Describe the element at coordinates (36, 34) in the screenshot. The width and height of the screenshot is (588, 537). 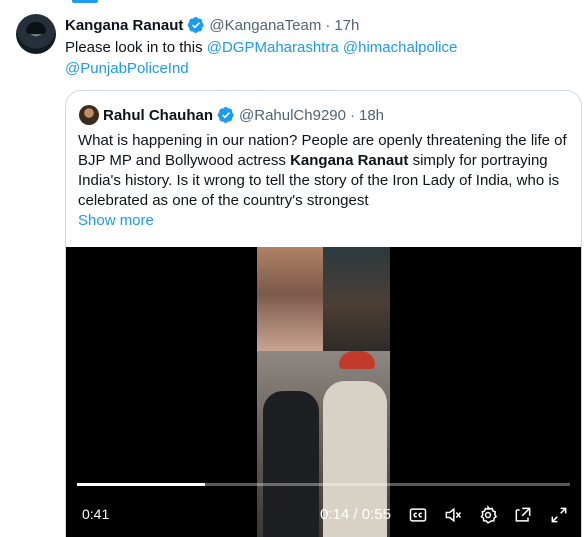
I see `author-avatar` at that location.